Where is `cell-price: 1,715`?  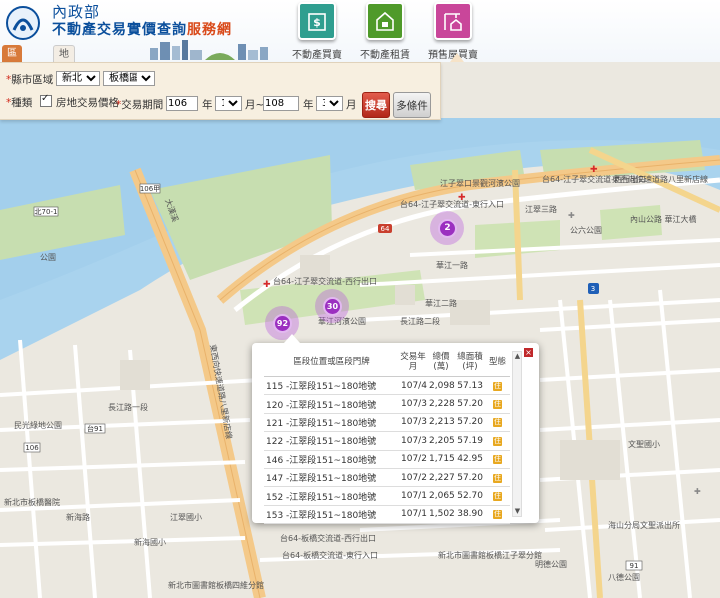
cell-price: 1,715 is located at coordinates (441, 459).